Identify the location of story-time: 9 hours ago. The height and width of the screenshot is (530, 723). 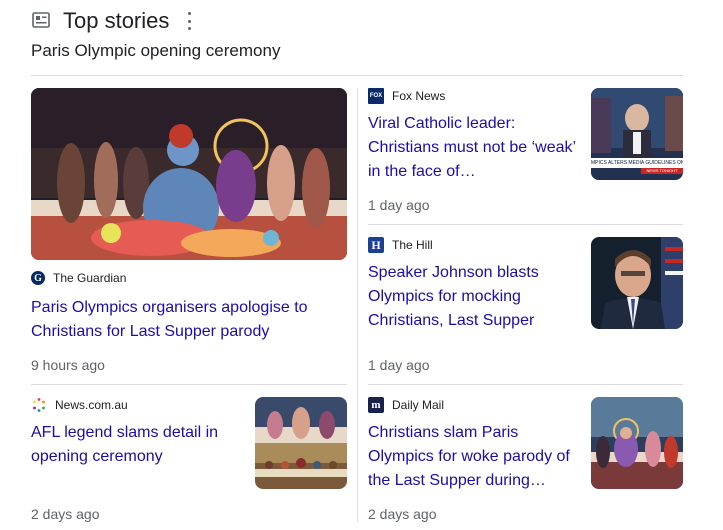
(68, 365).